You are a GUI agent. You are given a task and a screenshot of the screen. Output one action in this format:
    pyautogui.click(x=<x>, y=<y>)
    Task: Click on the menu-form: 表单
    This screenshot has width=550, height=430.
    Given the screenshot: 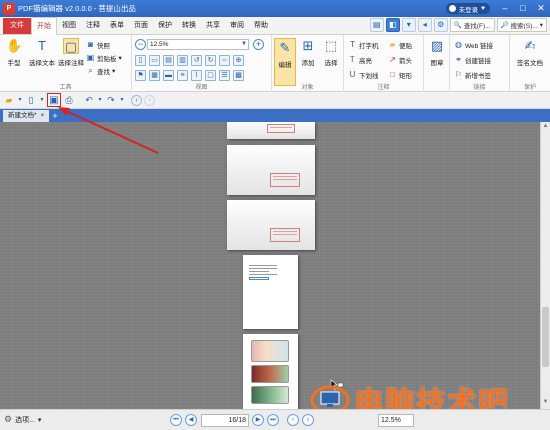 What is the action you would take?
    pyautogui.click(x=117, y=26)
    